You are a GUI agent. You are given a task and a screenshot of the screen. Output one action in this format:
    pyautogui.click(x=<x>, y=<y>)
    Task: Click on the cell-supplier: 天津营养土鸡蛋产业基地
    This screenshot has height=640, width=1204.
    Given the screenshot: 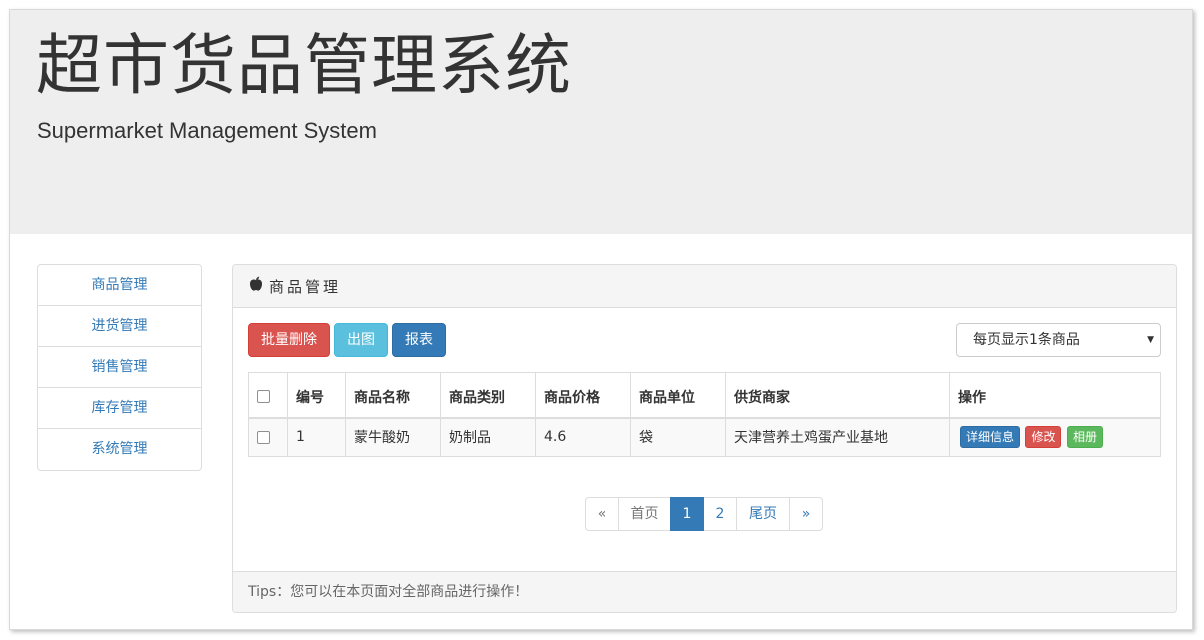 What is the action you would take?
    pyautogui.click(x=837, y=437)
    